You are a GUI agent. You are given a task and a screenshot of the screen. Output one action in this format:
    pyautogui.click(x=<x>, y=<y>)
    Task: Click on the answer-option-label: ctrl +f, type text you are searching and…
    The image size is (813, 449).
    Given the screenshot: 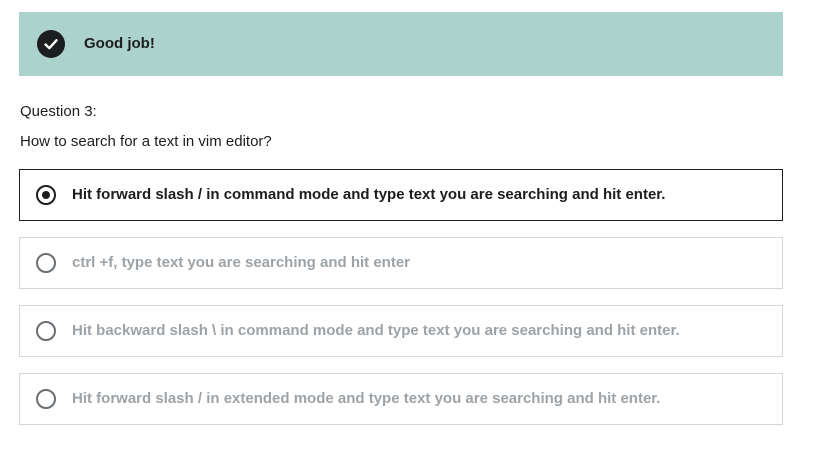 What is the action you would take?
    pyautogui.click(x=241, y=262)
    